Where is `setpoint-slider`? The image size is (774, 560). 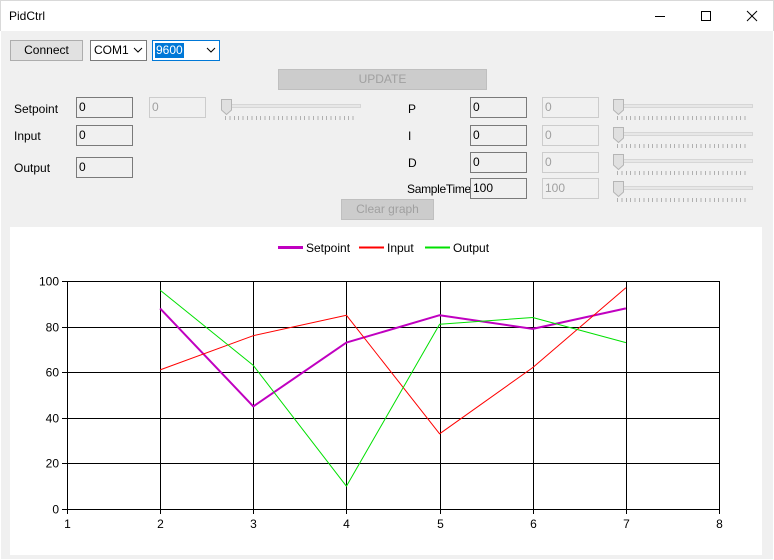
setpoint-slider is located at coordinates (291, 111).